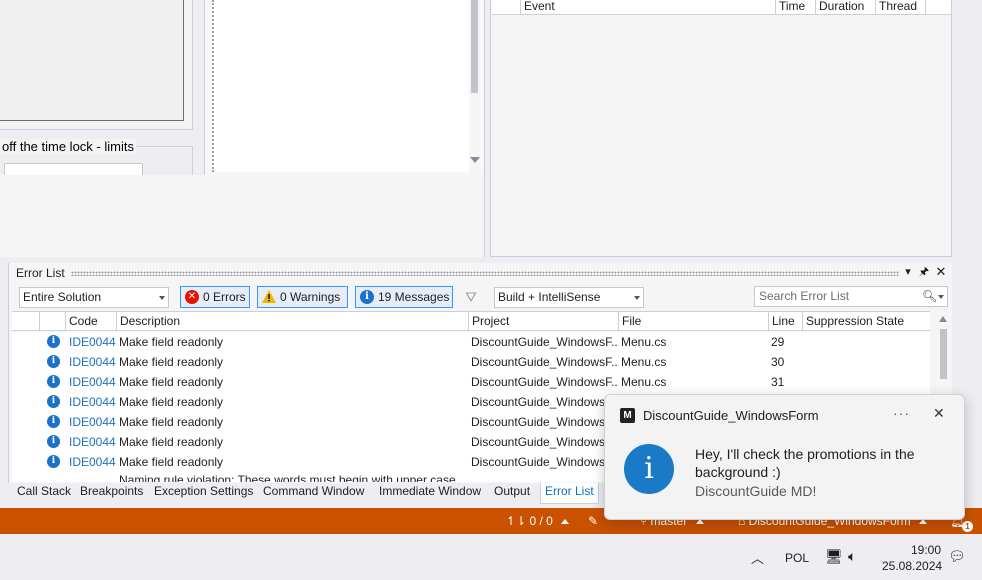 This screenshot has width=982, height=580. Describe the element at coordinates (565, 521) in the screenshot. I see `chevron-up-icon` at that location.